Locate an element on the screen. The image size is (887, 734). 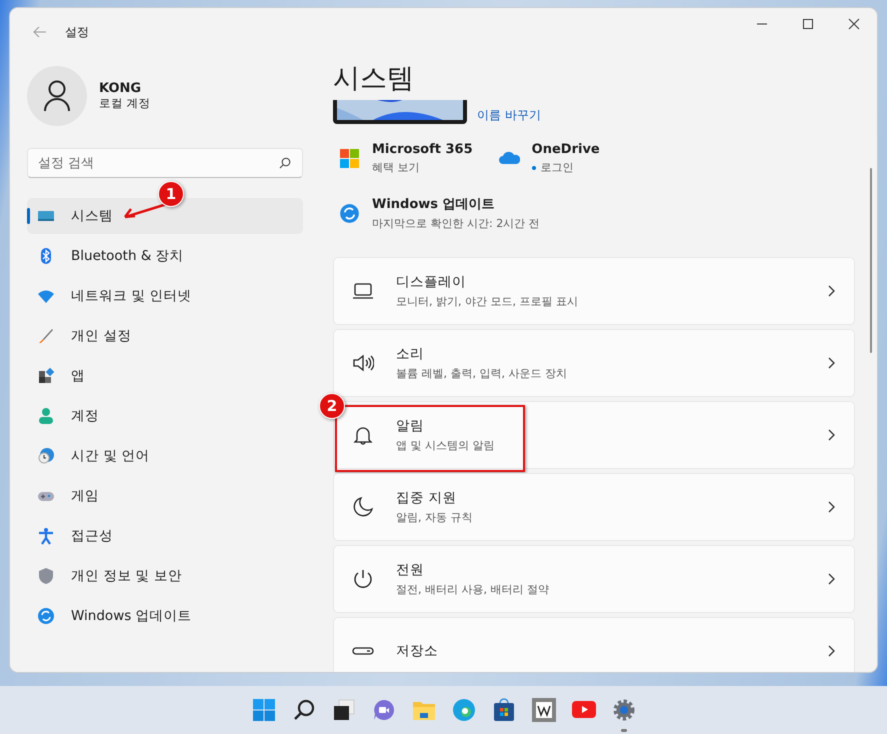
sidebar-item: 앱 is located at coordinates (165, 376).